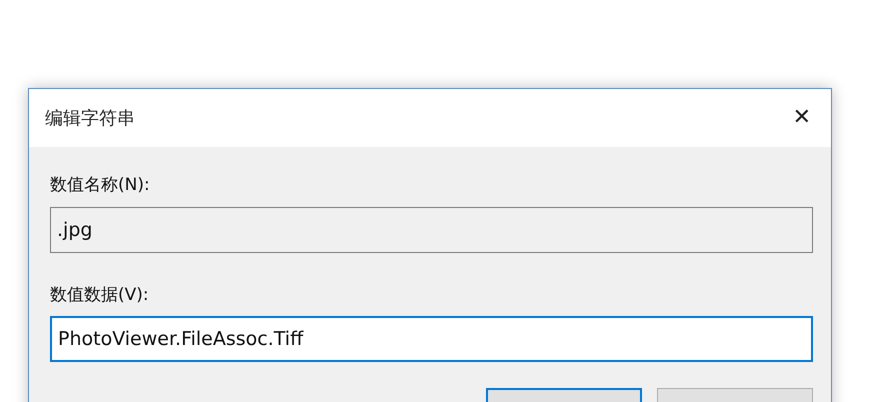 The image size is (872, 402). Describe the element at coordinates (100, 185) in the screenshot. I see `field-label: 数值名称(N):` at that location.